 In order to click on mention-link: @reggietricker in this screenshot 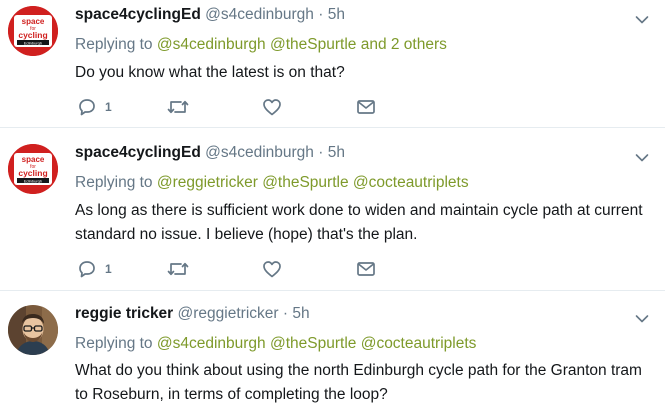, I will do `click(207, 182)`.